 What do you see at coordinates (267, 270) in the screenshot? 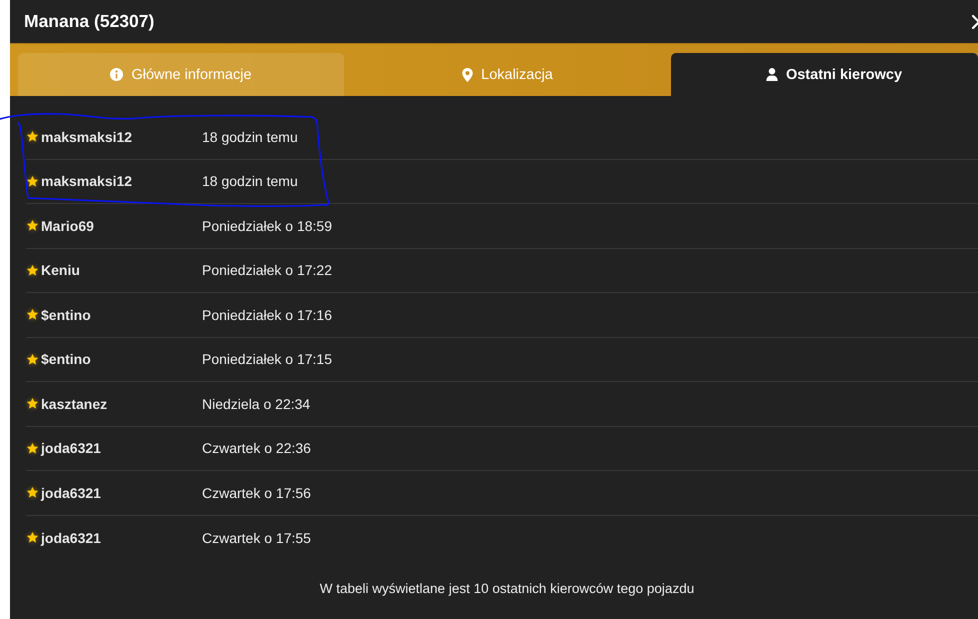
I see `last-seen-time: Poniedziałek o 17:22` at bounding box center [267, 270].